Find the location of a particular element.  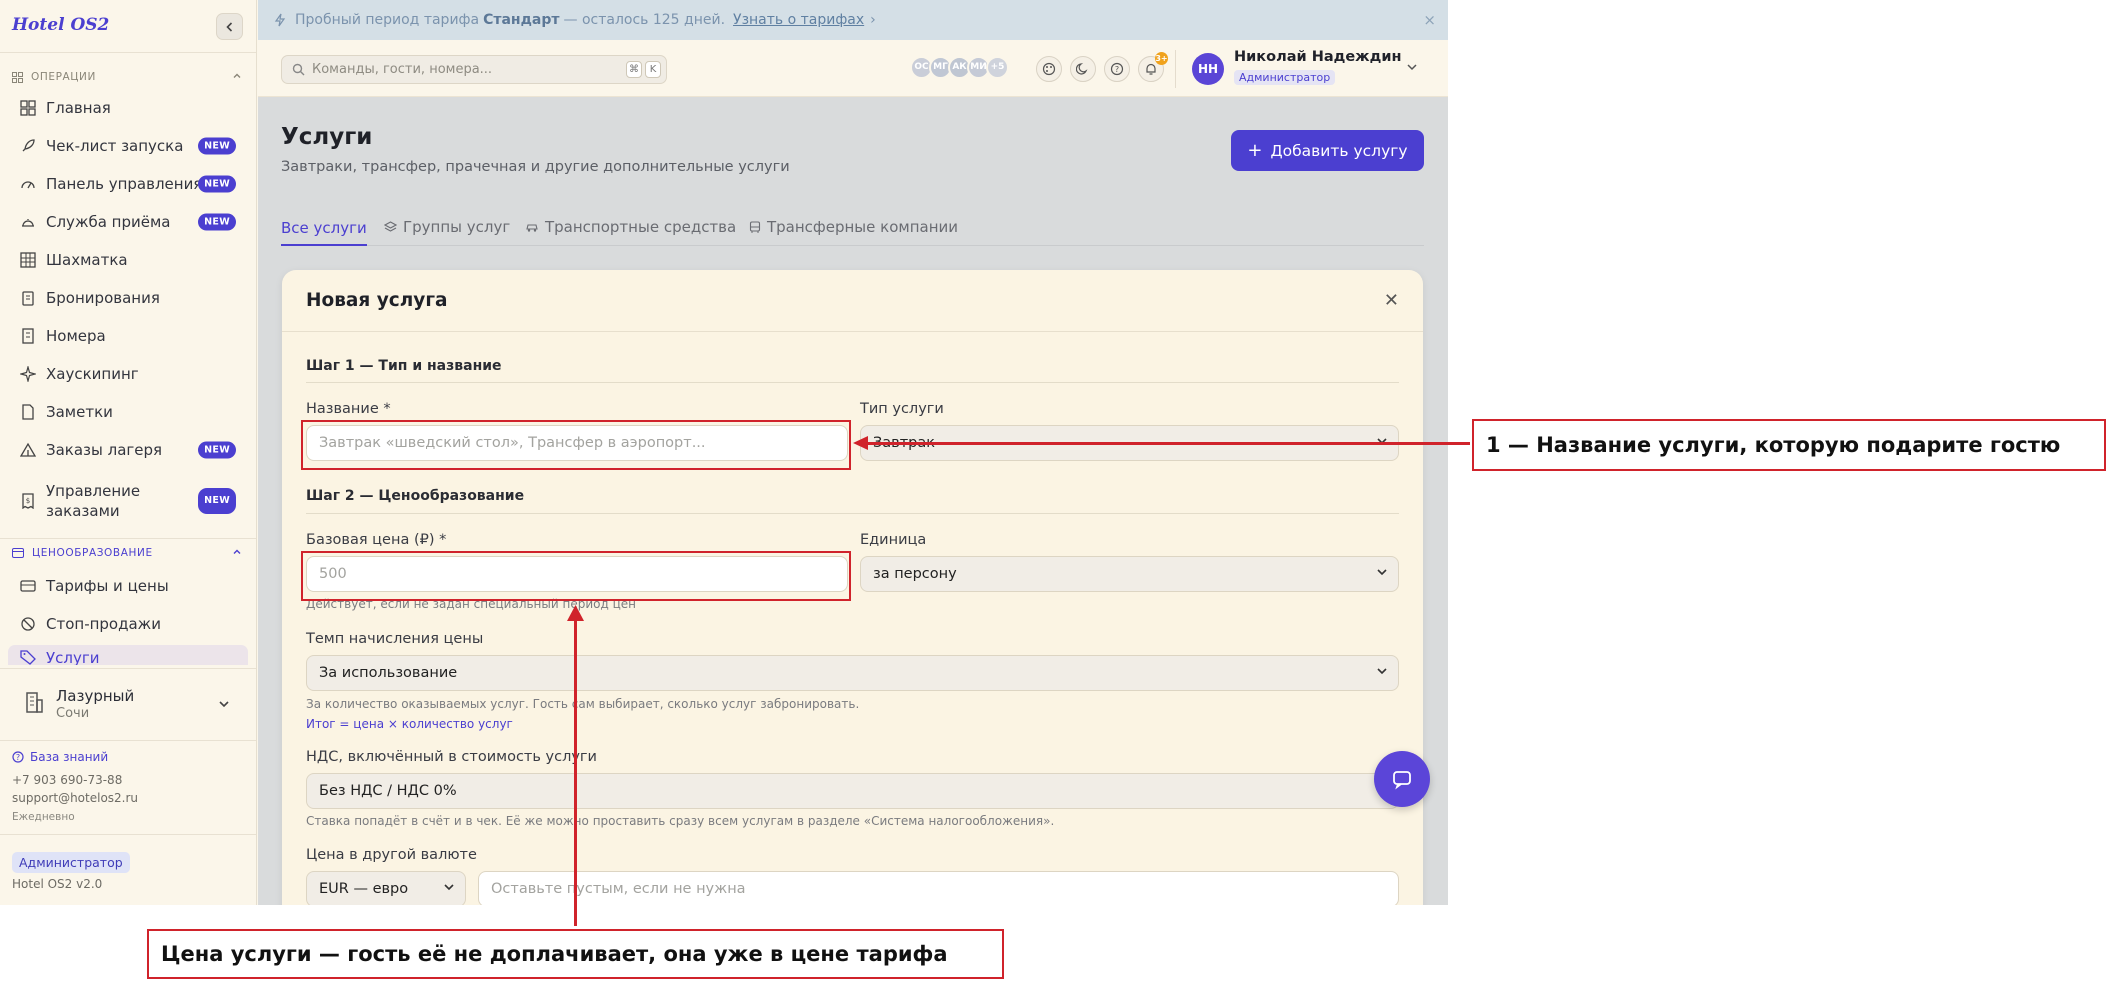

sidebar-item-label: Бронирования is located at coordinates (103, 298).